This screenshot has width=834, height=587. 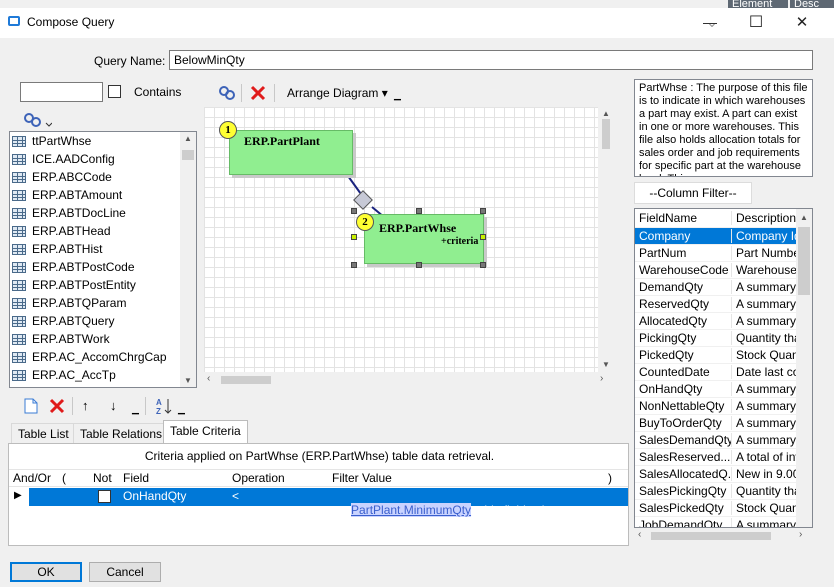 What do you see at coordinates (716, 355) in the screenshot?
I see `field-row: PickedQty Stock Quan` at bounding box center [716, 355].